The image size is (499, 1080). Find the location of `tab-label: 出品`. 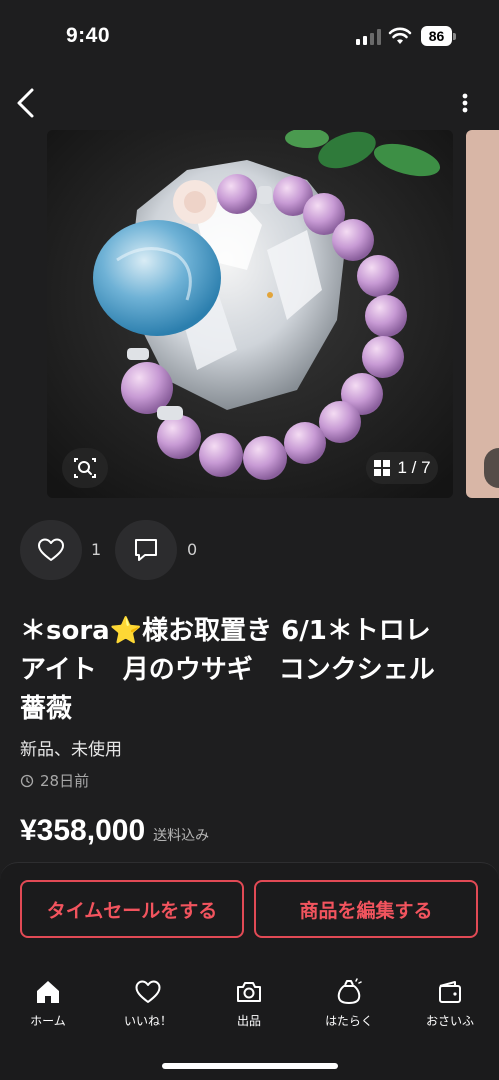

tab-label: 出品 is located at coordinates (248, 1021).